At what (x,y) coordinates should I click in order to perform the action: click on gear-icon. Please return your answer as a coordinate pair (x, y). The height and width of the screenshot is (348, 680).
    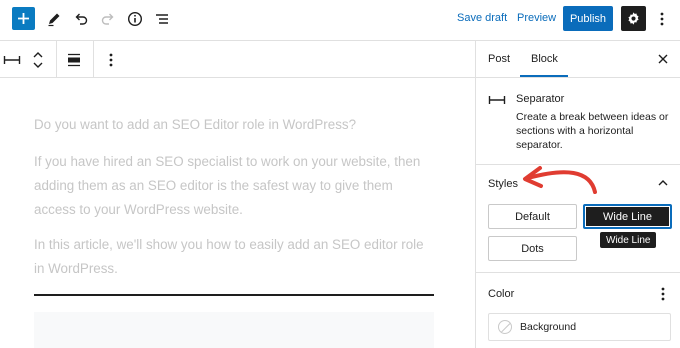
    Looking at the image, I should click on (633, 18).